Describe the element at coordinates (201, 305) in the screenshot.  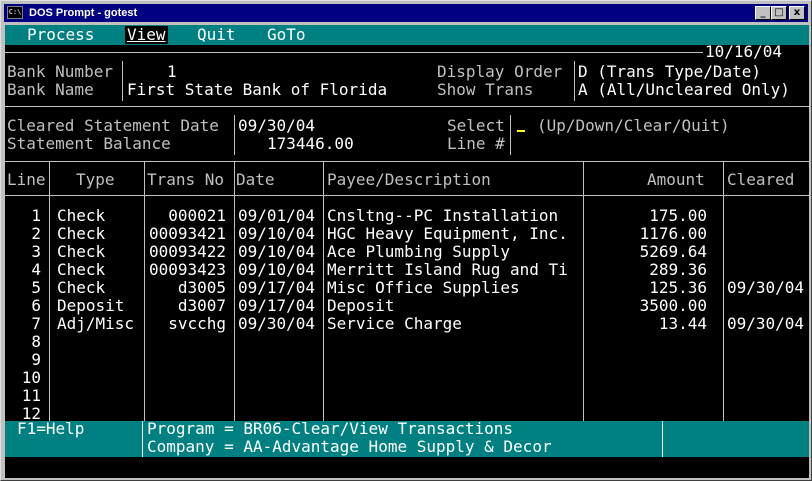
I see `cell-trans-no: d3007` at that location.